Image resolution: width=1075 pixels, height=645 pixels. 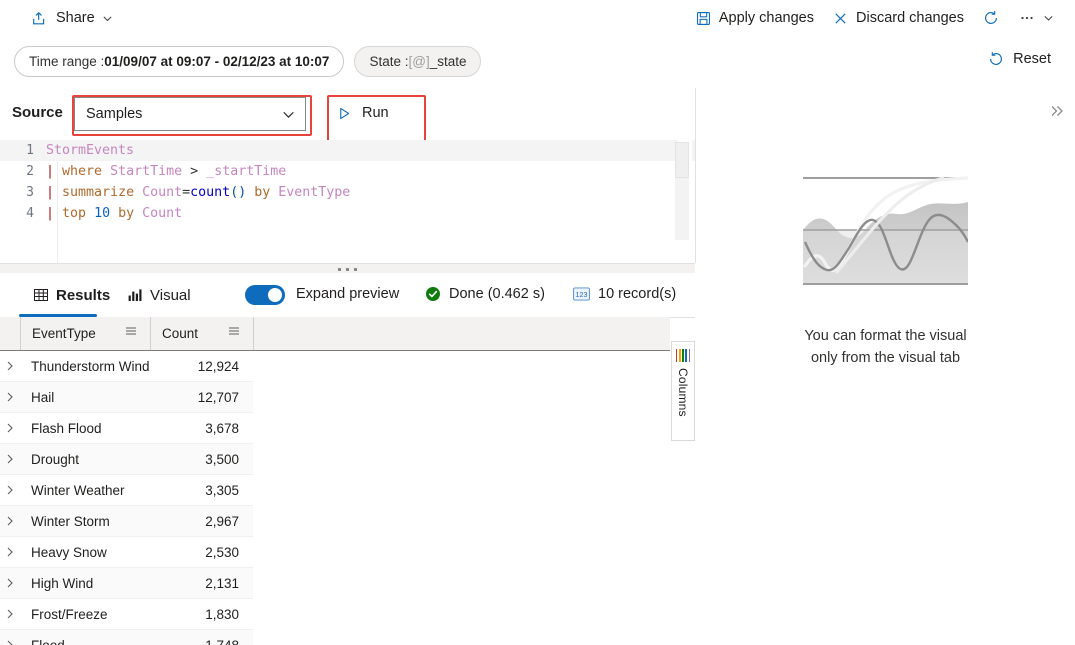 I want to click on editor-scrollbar, so click(x=683, y=201).